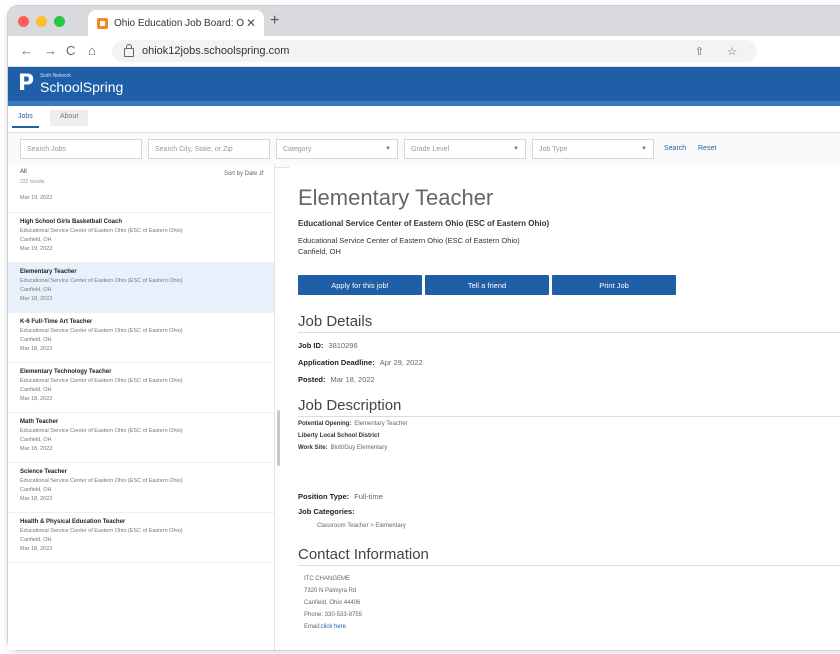  What do you see at coordinates (337, 149) in the screenshot?
I see `category-select: Category ▼` at bounding box center [337, 149].